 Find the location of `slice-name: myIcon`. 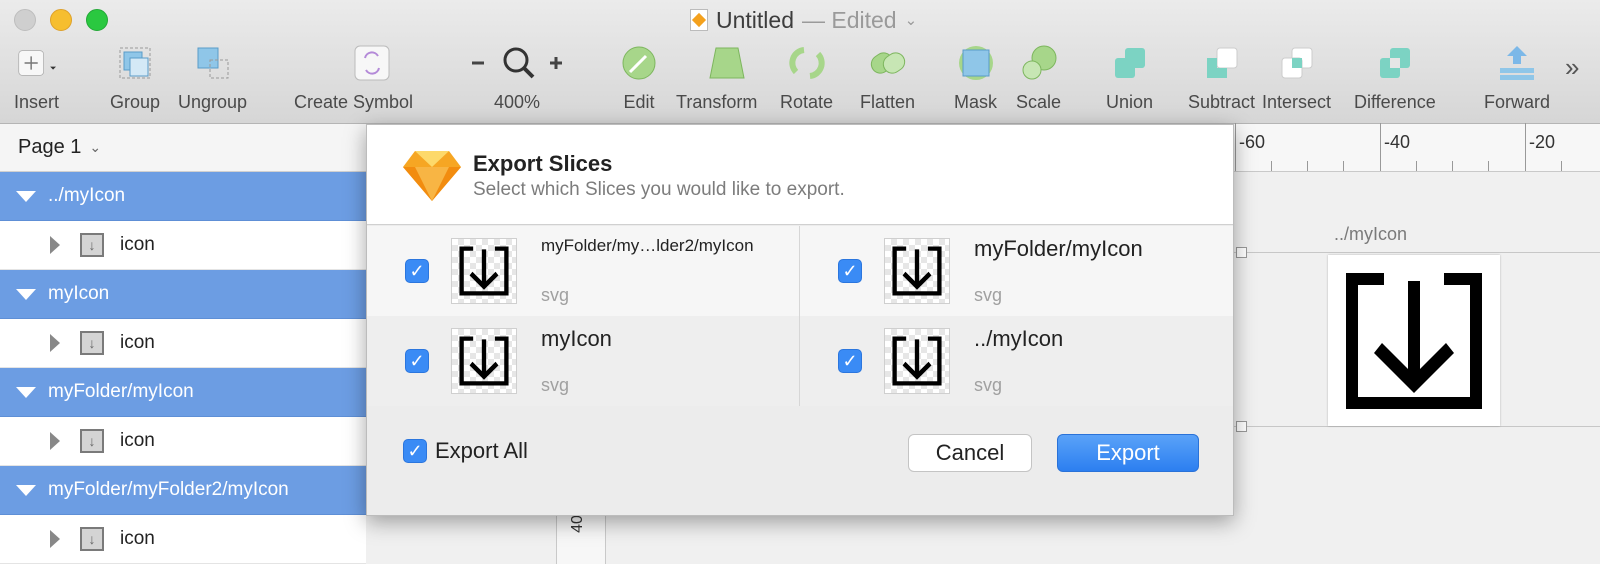

slice-name: myIcon is located at coordinates (576, 338).